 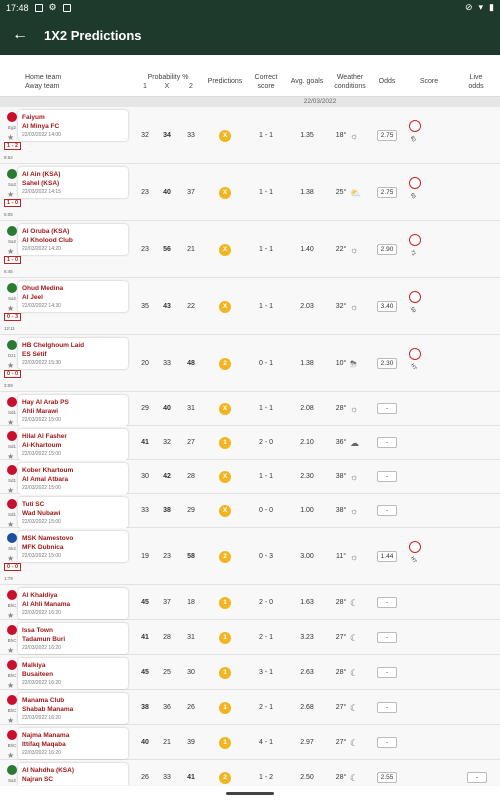 I want to click on prob-x: 32, so click(x=167, y=442).